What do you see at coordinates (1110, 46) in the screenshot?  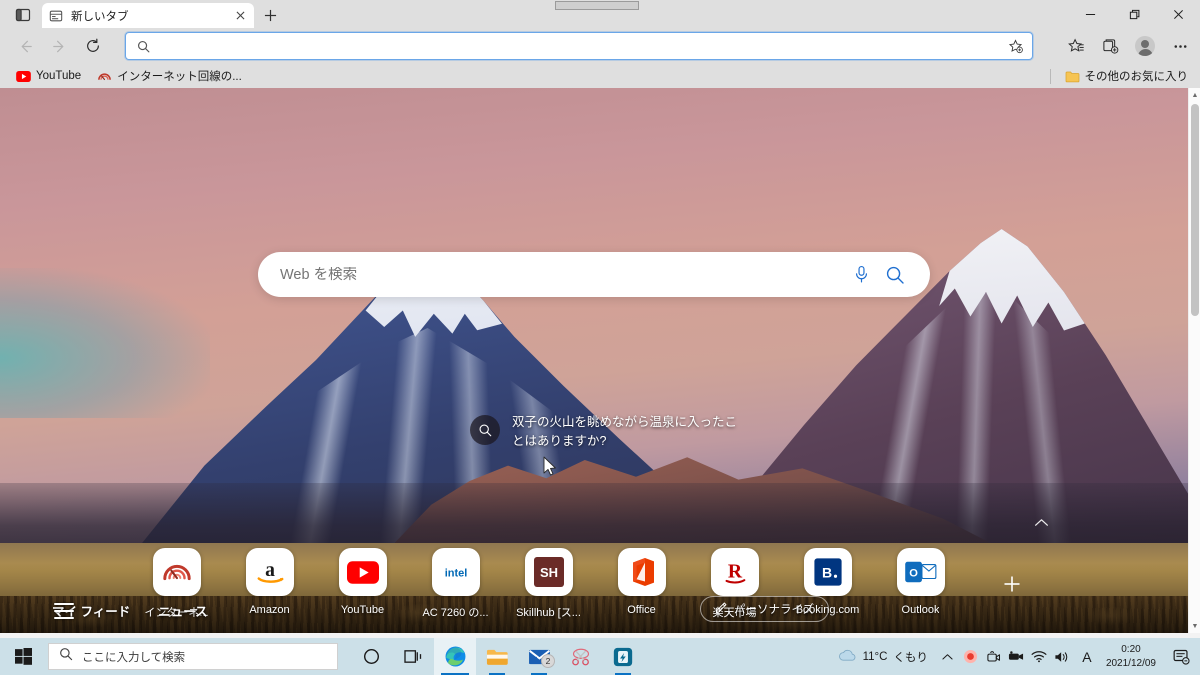 I see `collections-icon` at bounding box center [1110, 46].